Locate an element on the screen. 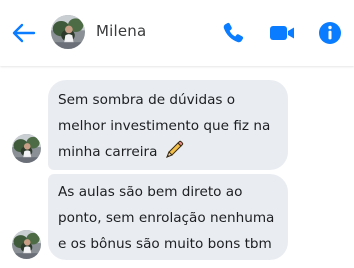  contact-name: Milena is located at coordinates (121, 31).